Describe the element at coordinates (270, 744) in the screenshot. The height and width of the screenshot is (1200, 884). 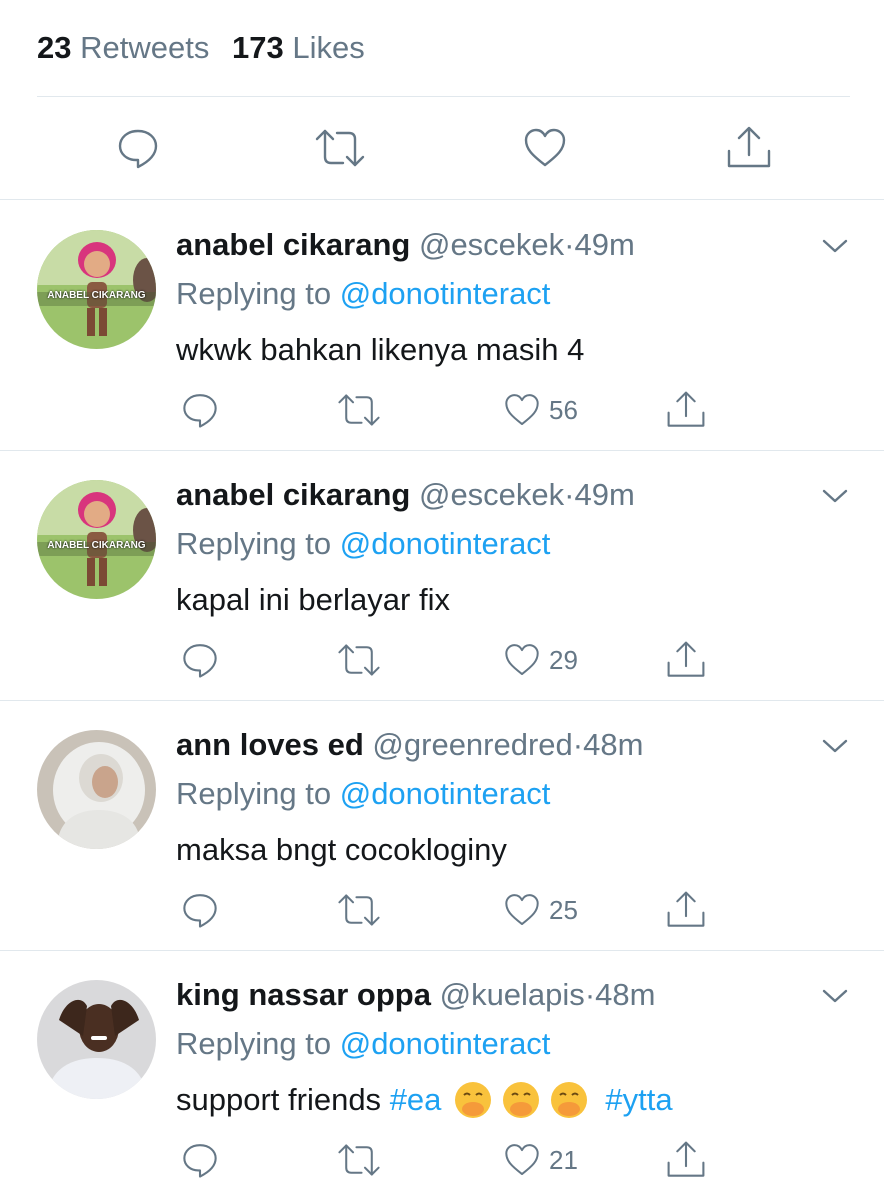
I see `author-name: ann loves ed` at that location.